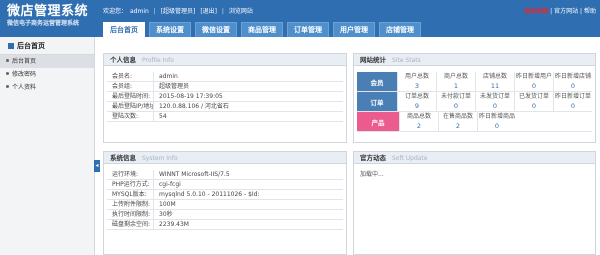  What do you see at coordinates (410, 158) in the screenshot?
I see `panel-title-en: Soft Update` at bounding box center [410, 158].